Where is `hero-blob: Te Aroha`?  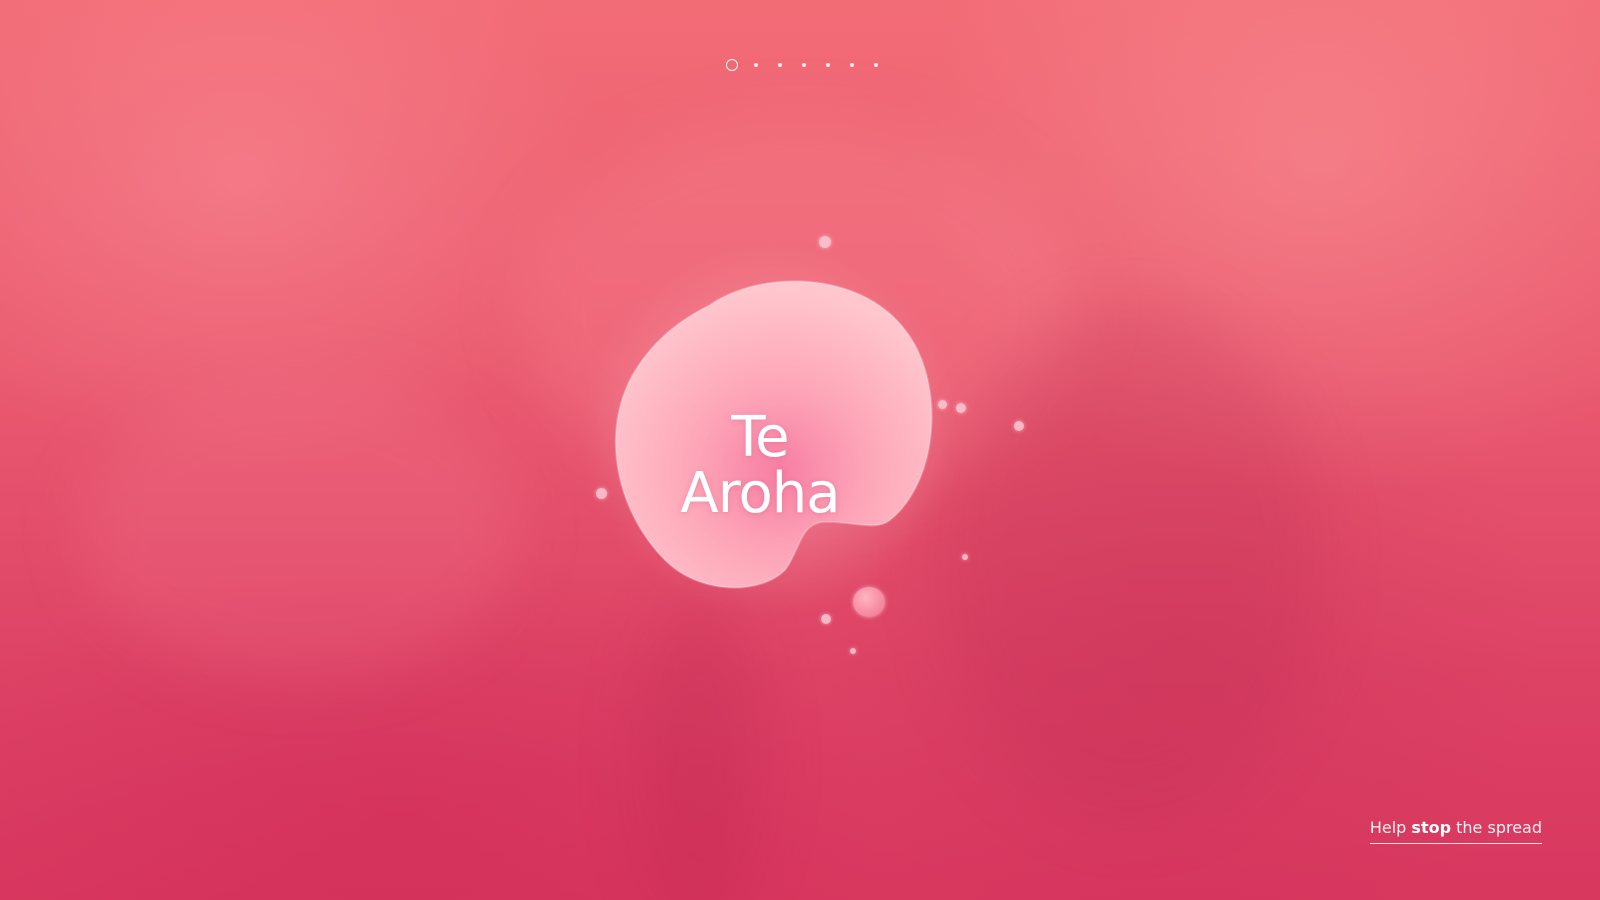 hero-blob: Te Aroha is located at coordinates (780, 440).